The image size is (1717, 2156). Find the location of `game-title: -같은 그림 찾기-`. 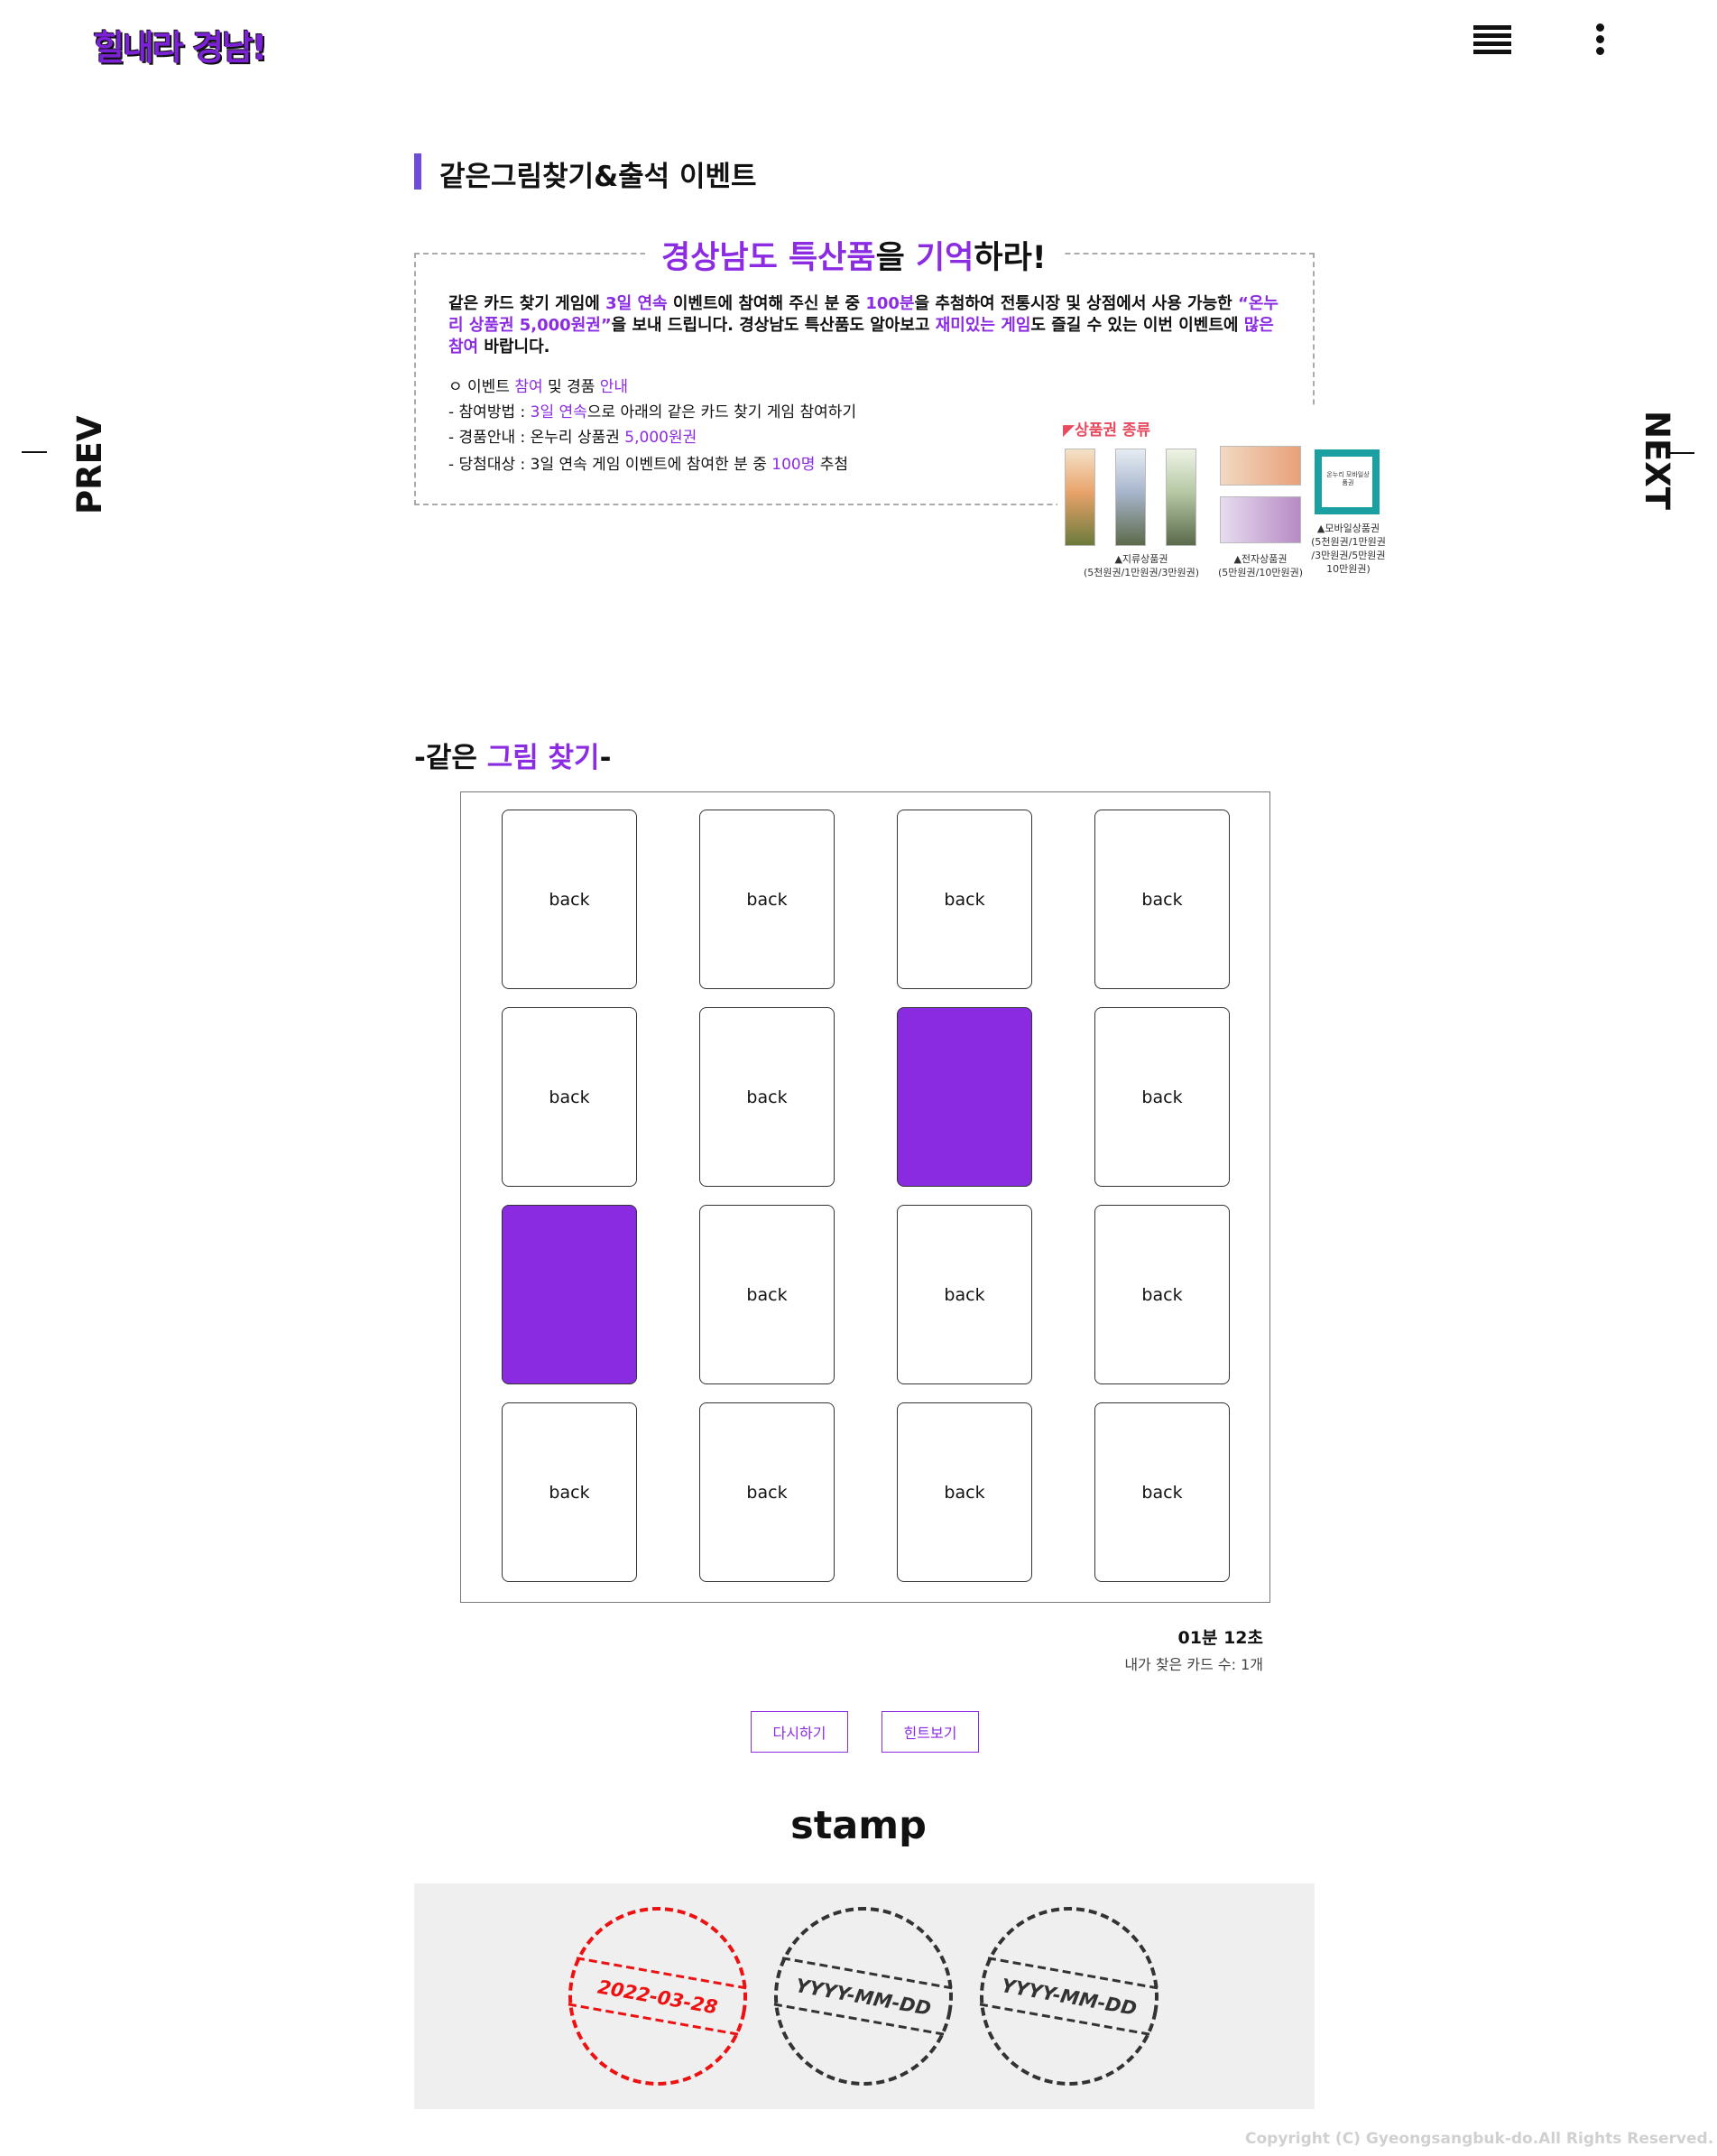

game-title: -같은 그림 찾기- is located at coordinates (512, 755).